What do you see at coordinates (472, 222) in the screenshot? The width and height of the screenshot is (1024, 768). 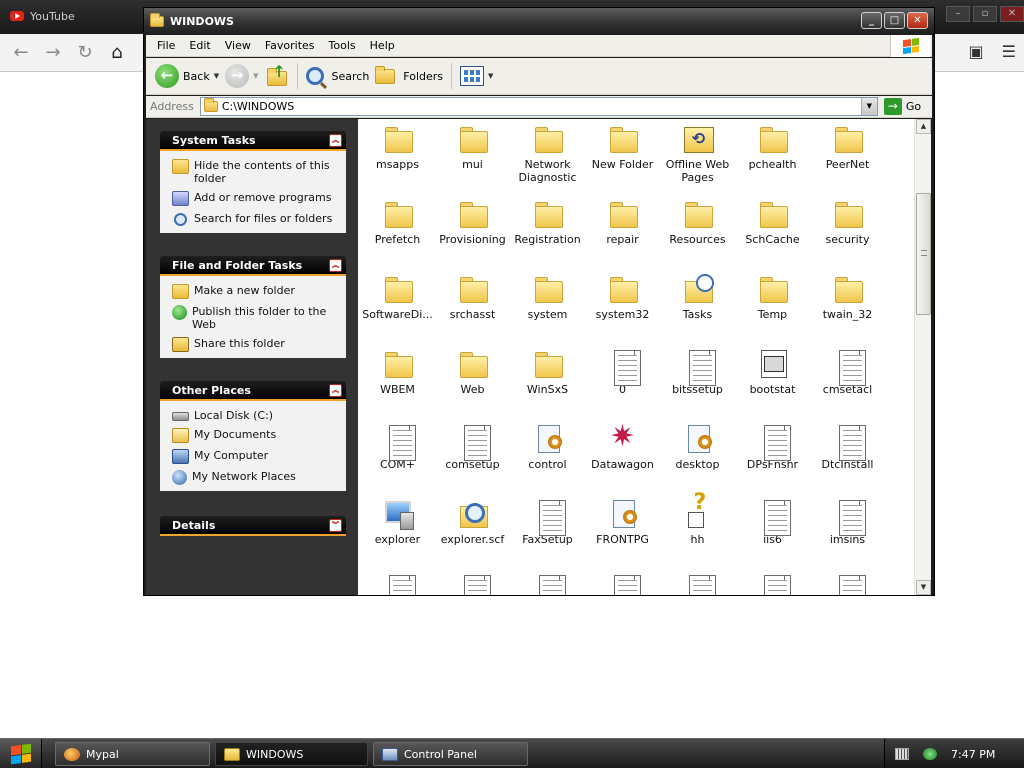 I see `file-item: Provisioning` at bounding box center [472, 222].